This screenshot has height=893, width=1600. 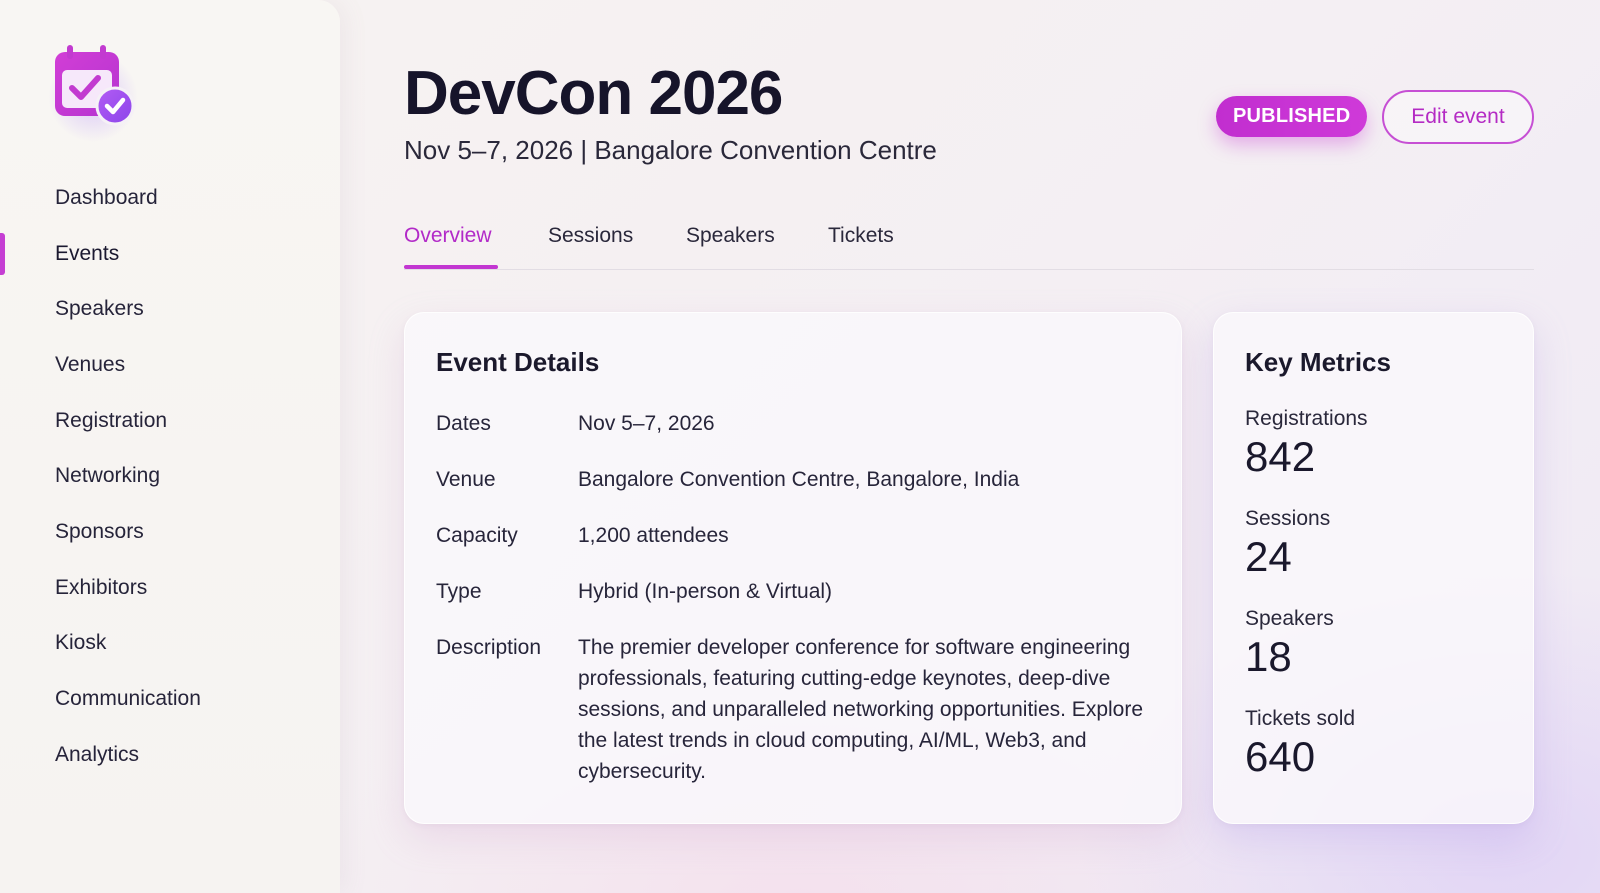 I want to click on sidebar-item-label: Sponsors, so click(x=99, y=531).